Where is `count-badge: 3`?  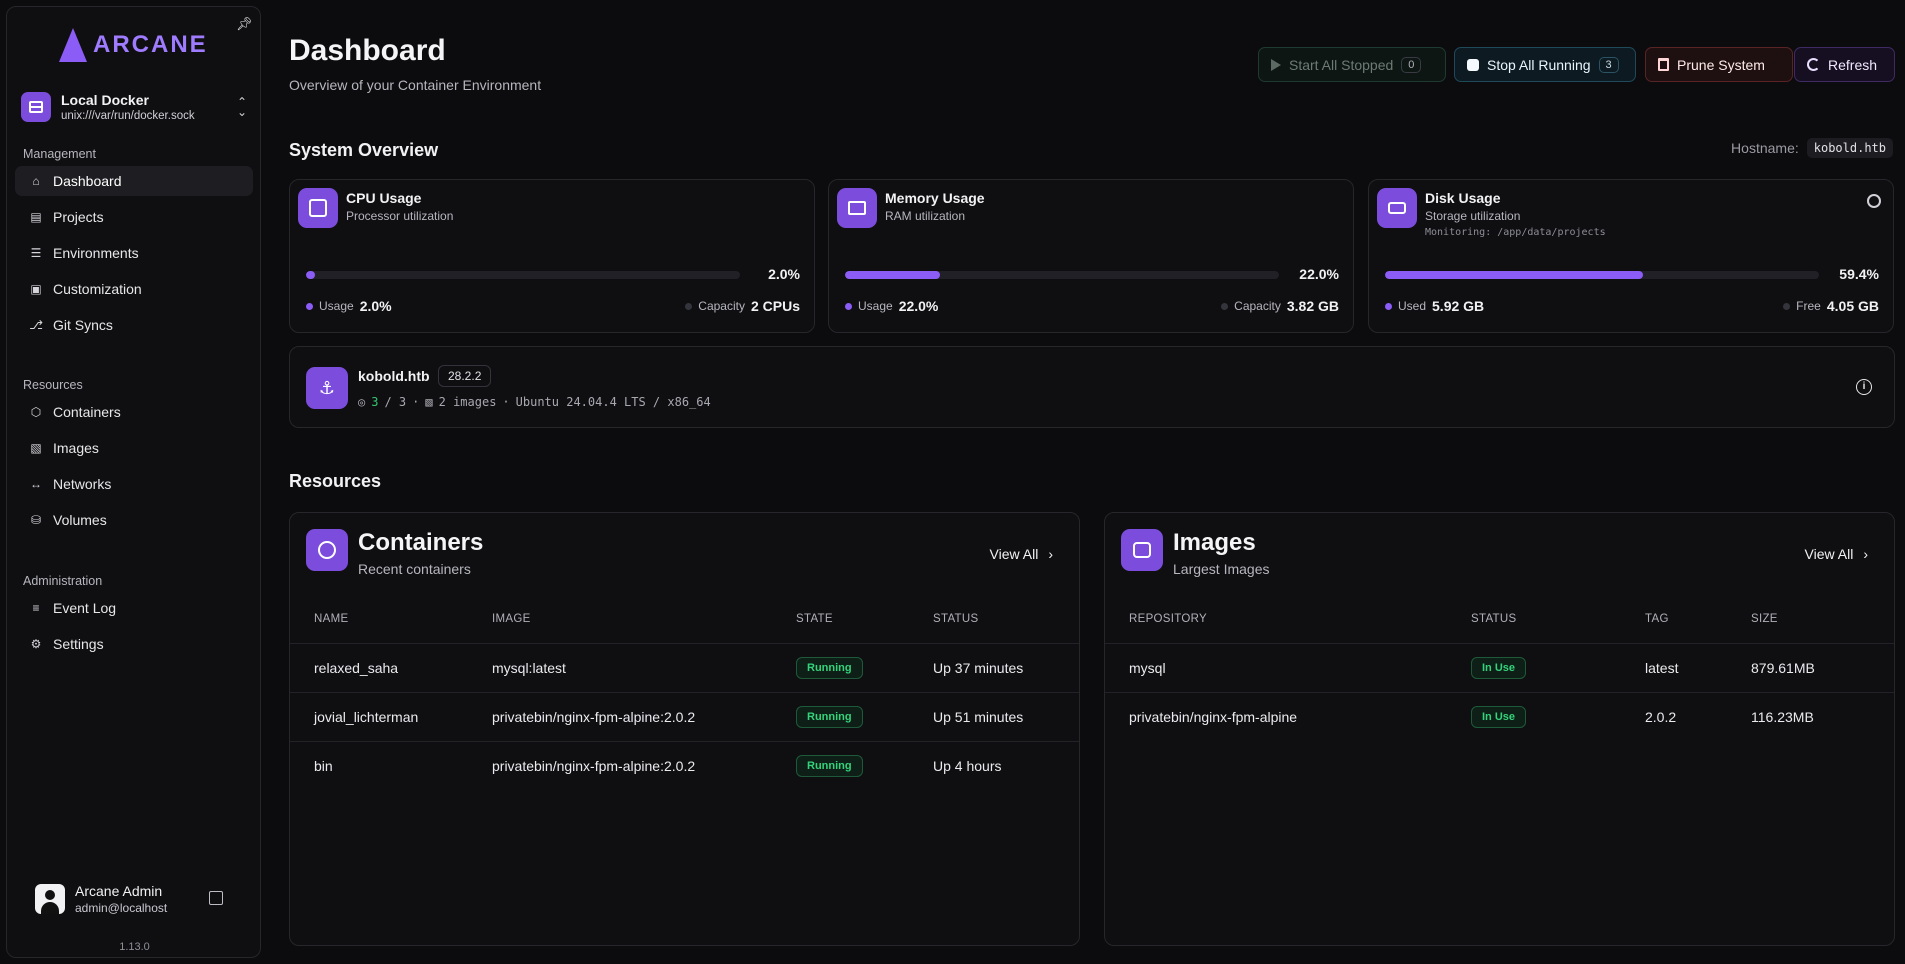
count-badge: 3 is located at coordinates (1608, 64).